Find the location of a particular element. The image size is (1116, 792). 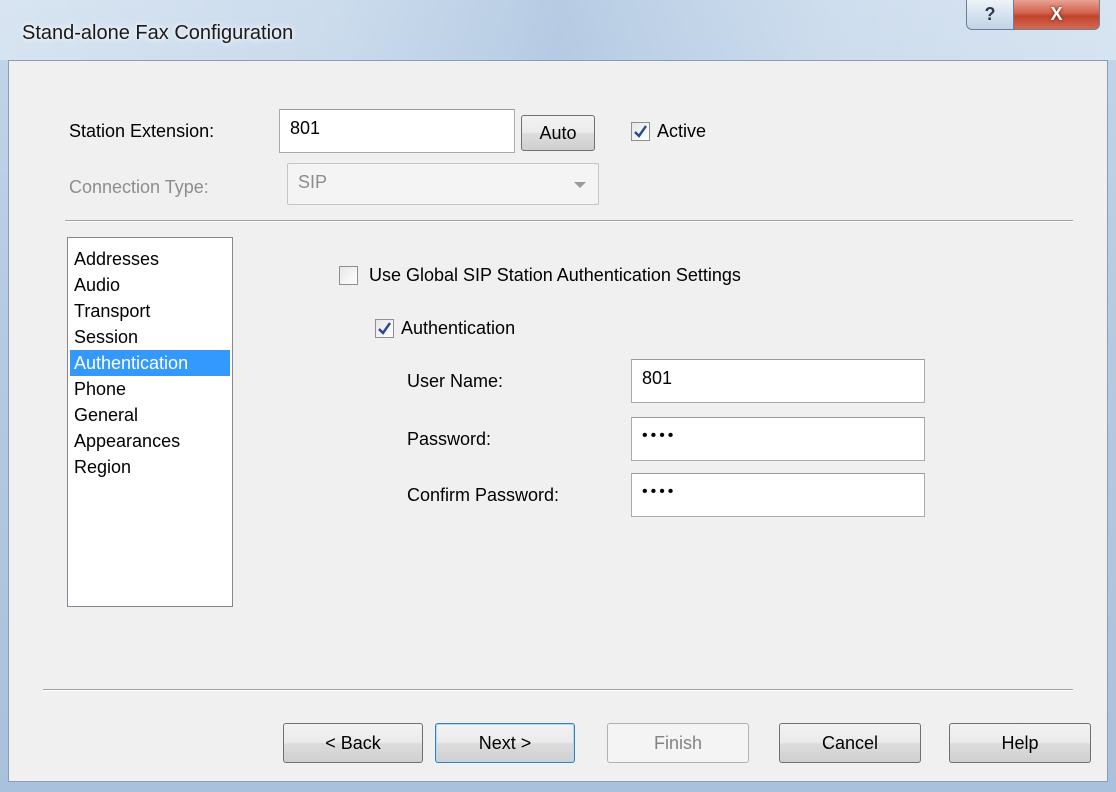

help-caption-button: ? is located at coordinates (990, 15).